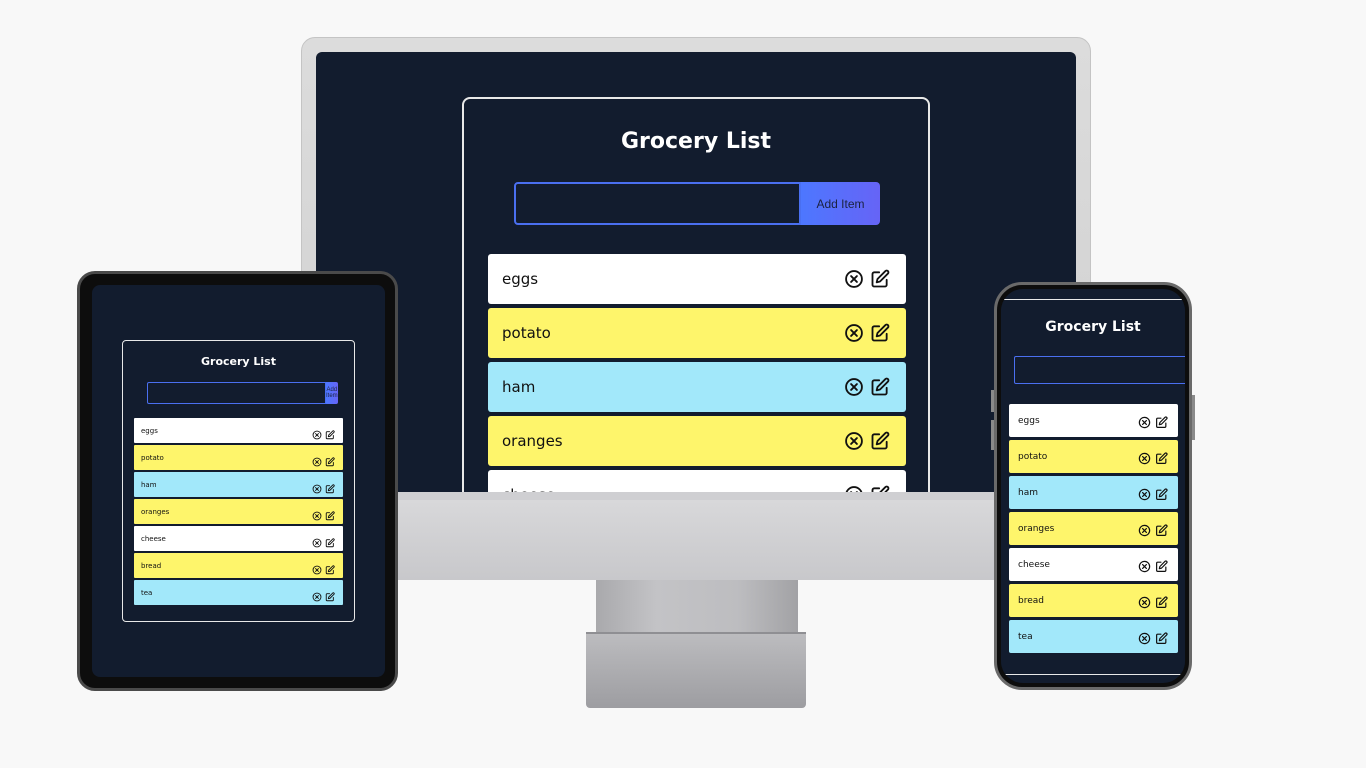 The width and height of the screenshot is (1366, 768). Describe the element at coordinates (147, 592) in the screenshot. I see `item-label: tea` at that location.